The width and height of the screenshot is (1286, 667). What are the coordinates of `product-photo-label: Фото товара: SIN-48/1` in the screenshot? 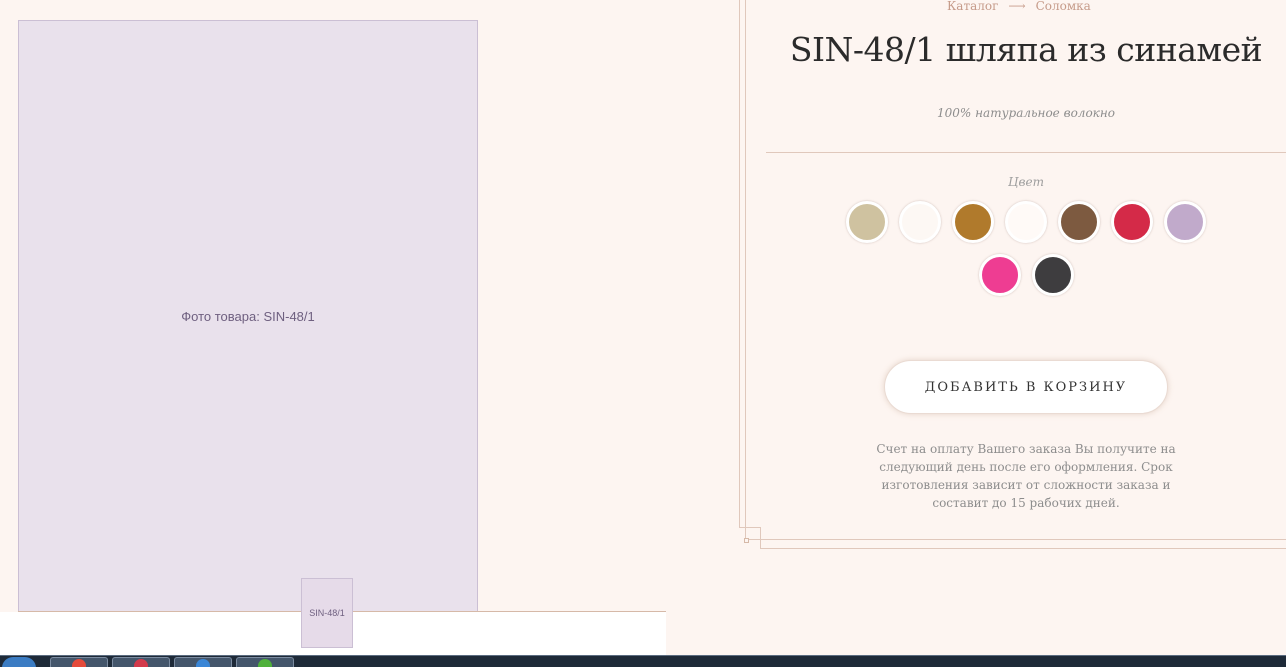 It's located at (248, 316).